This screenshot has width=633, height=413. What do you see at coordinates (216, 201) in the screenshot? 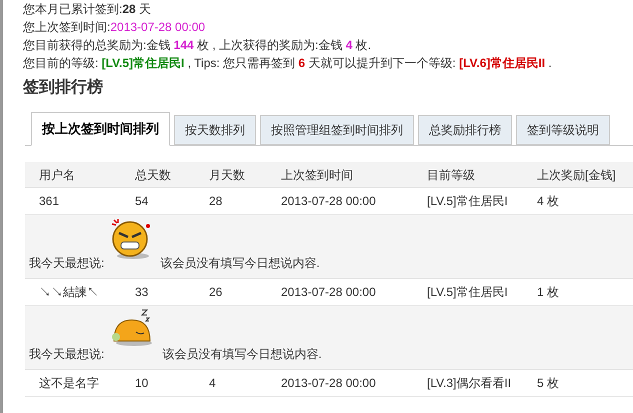
I see `table-cell-text: 28` at bounding box center [216, 201].